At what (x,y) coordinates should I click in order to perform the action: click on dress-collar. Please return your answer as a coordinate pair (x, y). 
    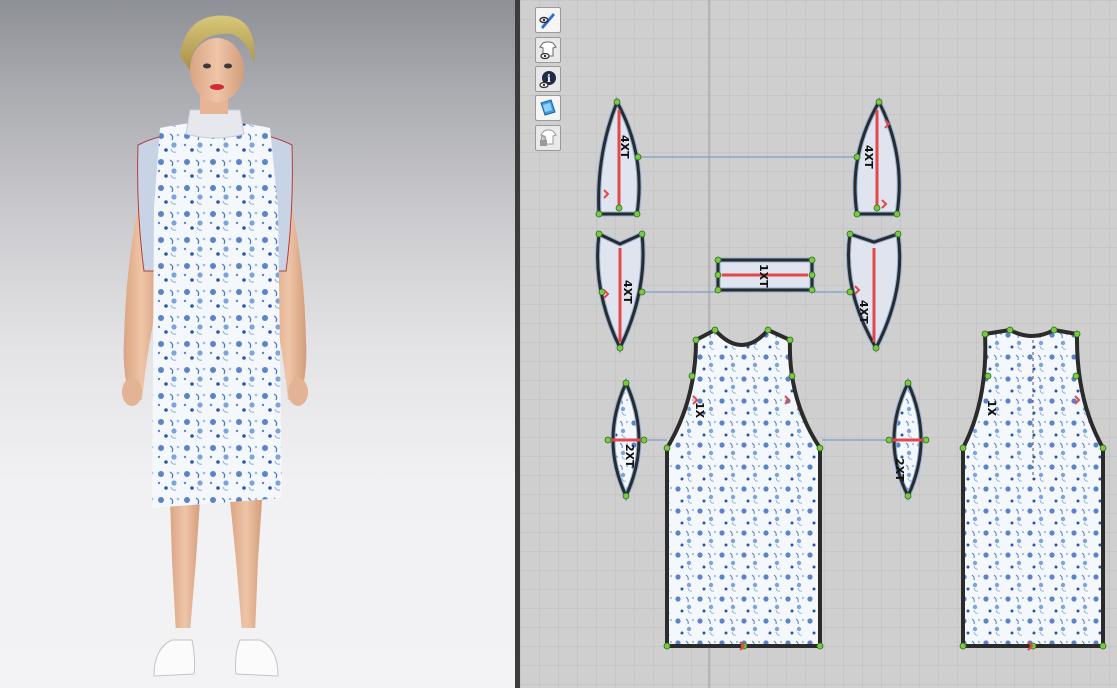
    Looking at the image, I should click on (215, 124).